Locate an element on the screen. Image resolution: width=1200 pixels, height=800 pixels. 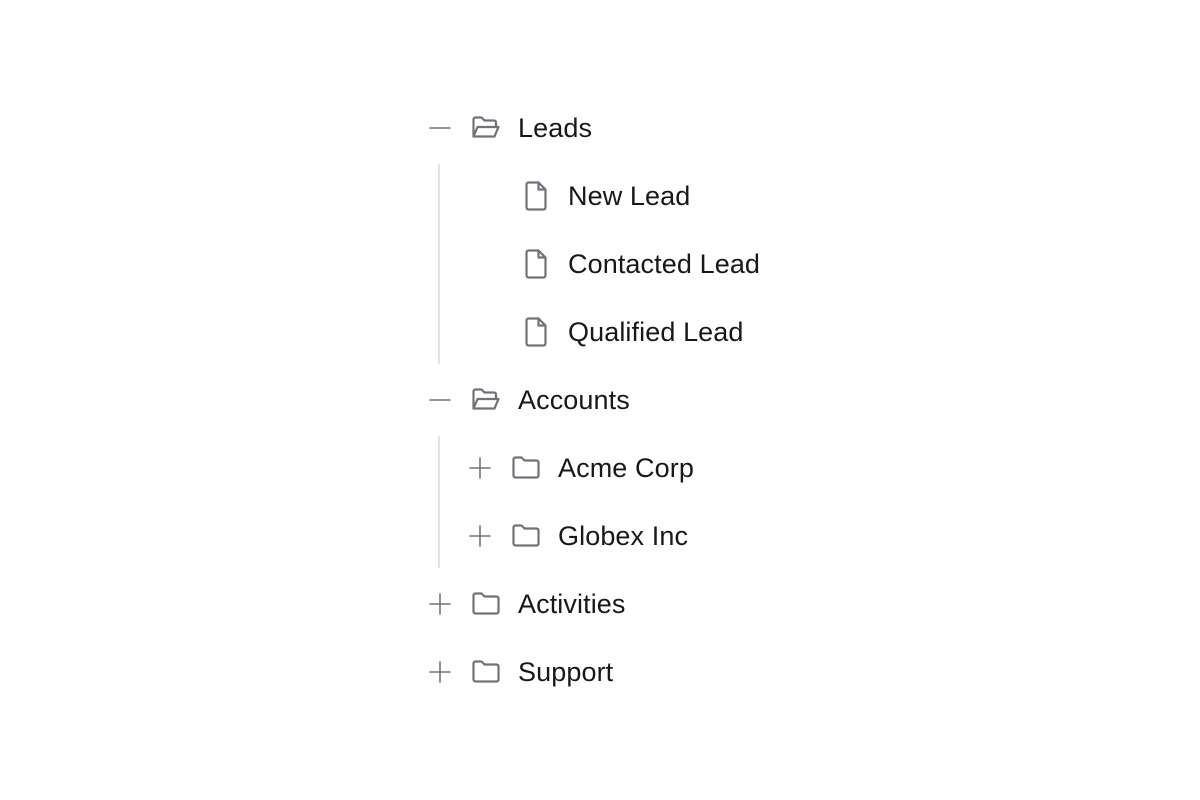
tree-item-support: Support is located at coordinates (630, 672).